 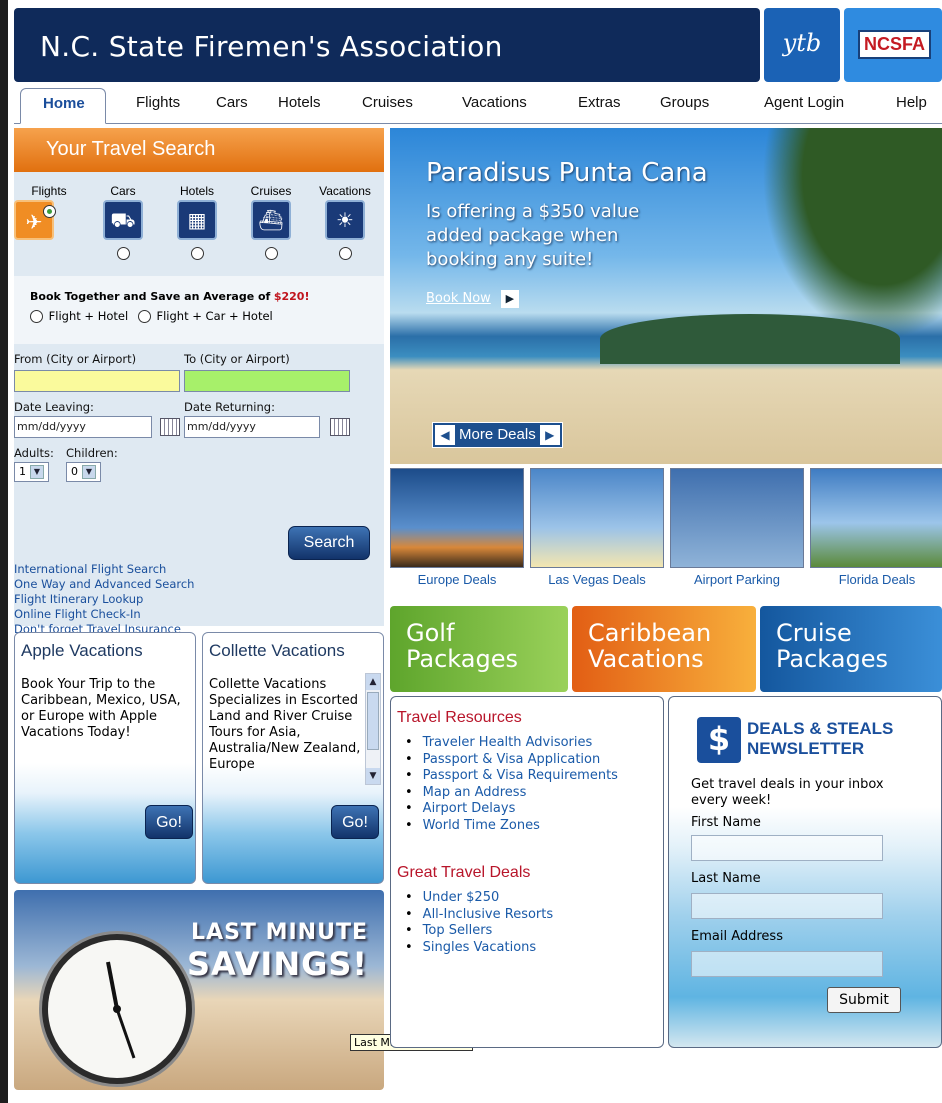 What do you see at coordinates (150, 296) in the screenshot?
I see `bundle-text: Book Together and Save an Average of` at bounding box center [150, 296].